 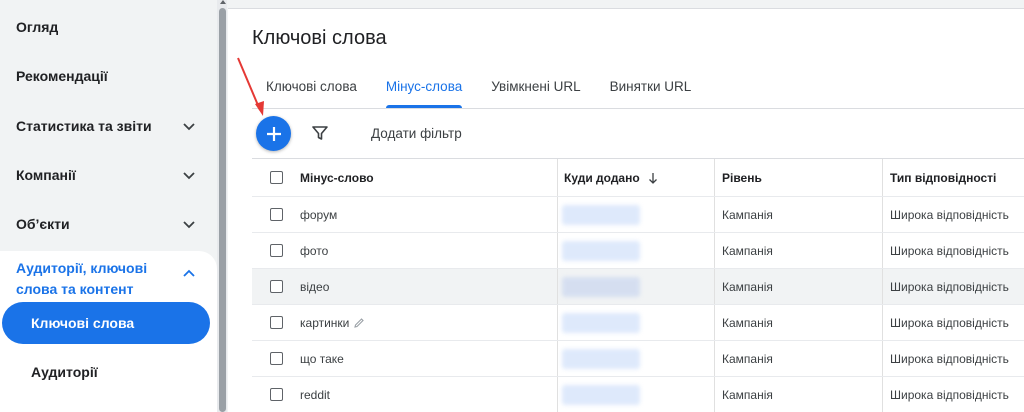 I want to click on sidebar-item-label: Компанії, so click(x=46, y=175).